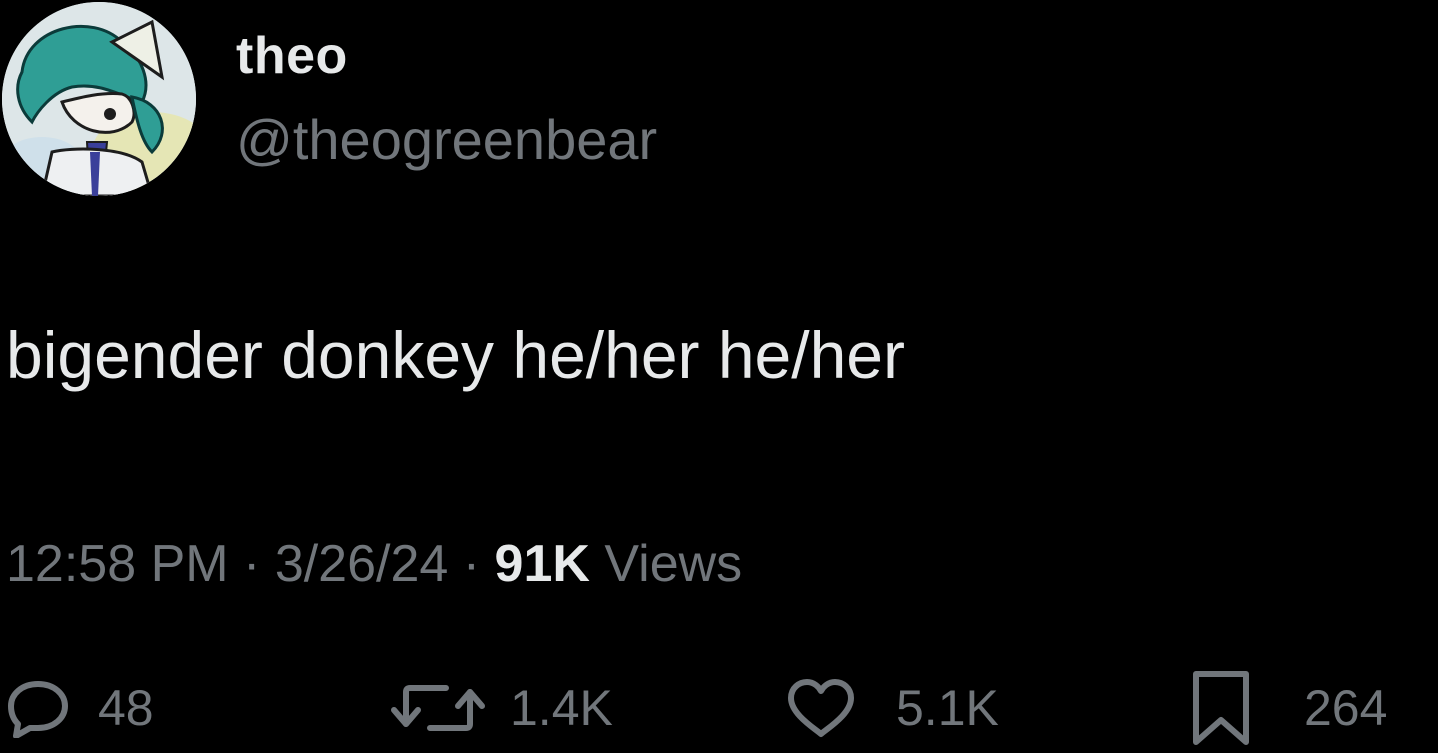 The width and height of the screenshot is (1438, 753). I want to click on author-display-name: theo, so click(292, 56).